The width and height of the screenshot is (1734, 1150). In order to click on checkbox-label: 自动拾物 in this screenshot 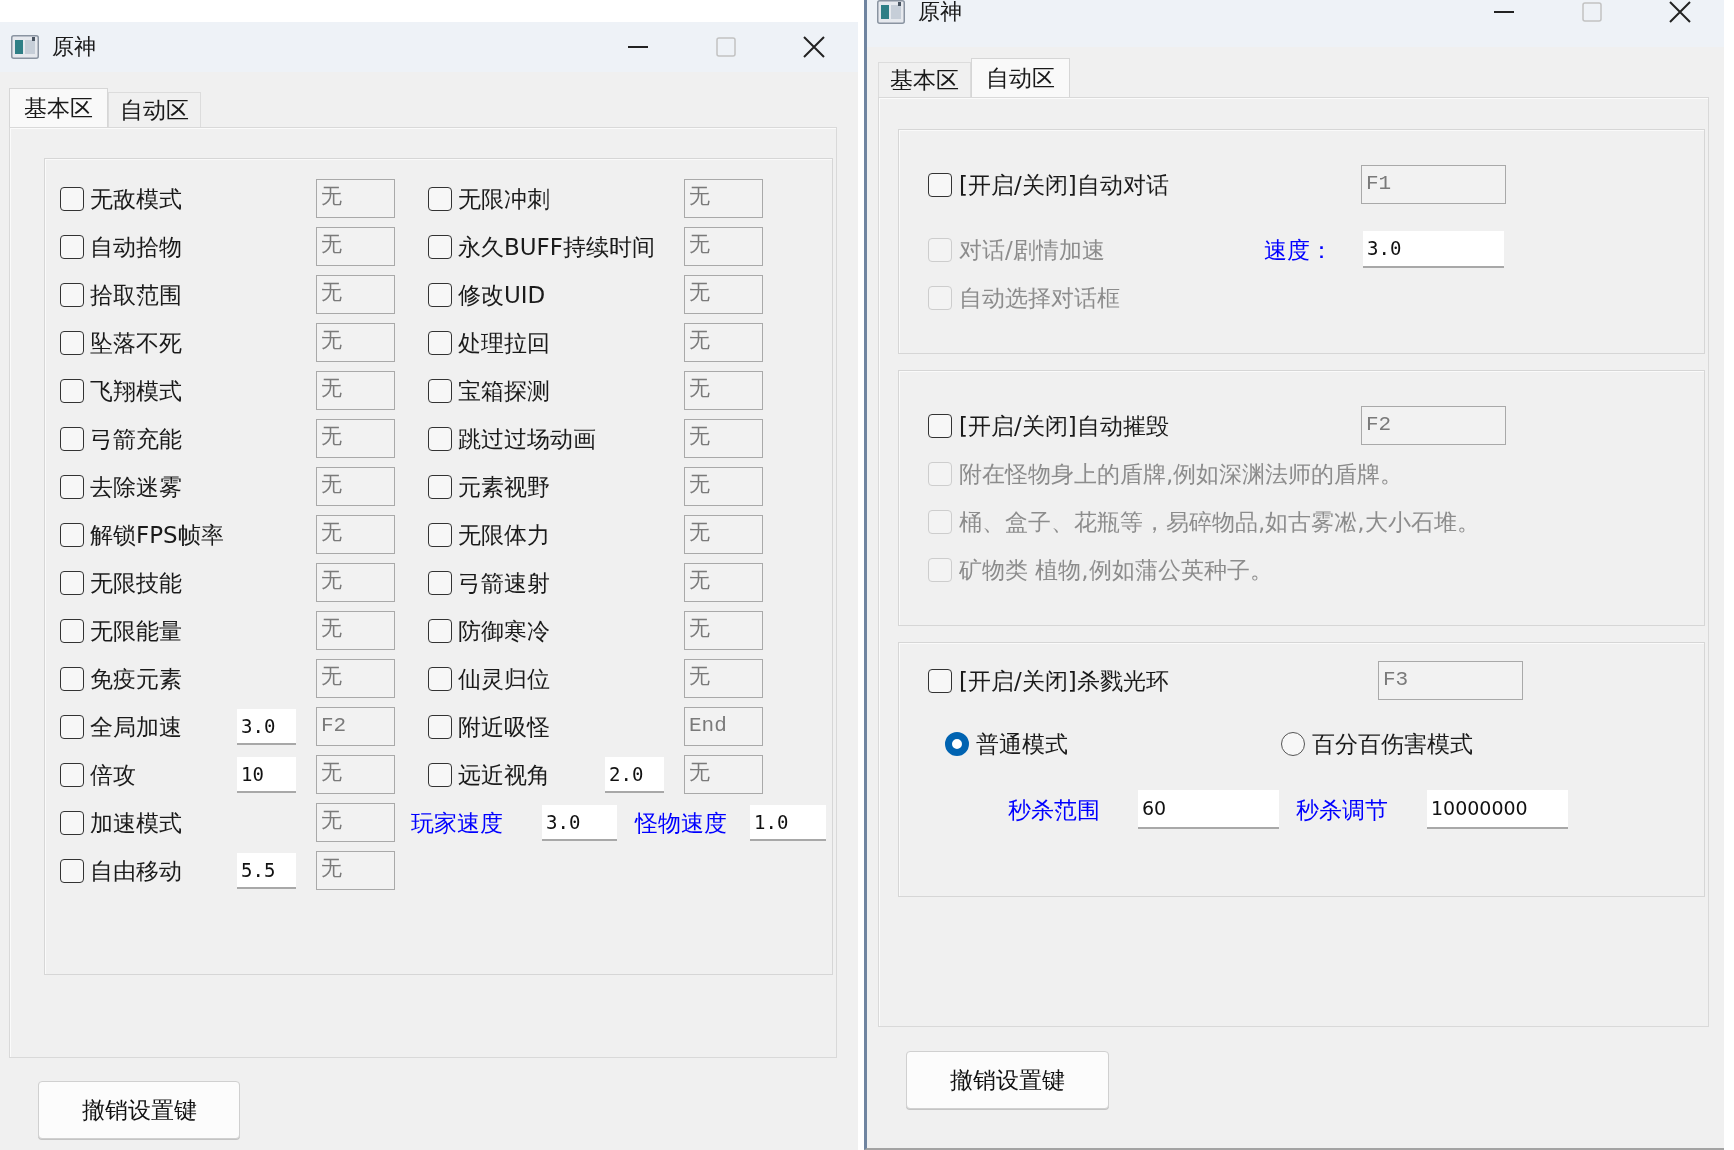, I will do `click(136, 246)`.